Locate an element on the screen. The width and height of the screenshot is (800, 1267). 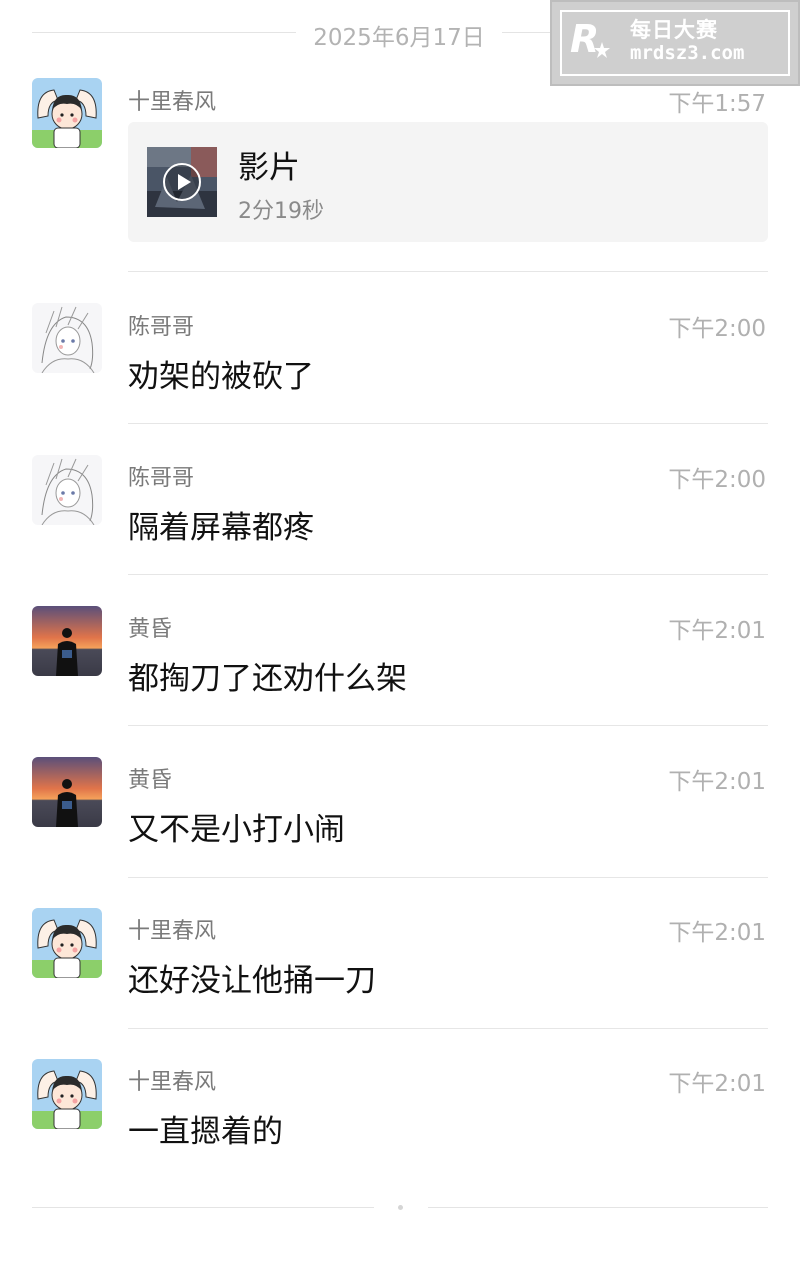
video-thumbnail is located at coordinates (182, 182).